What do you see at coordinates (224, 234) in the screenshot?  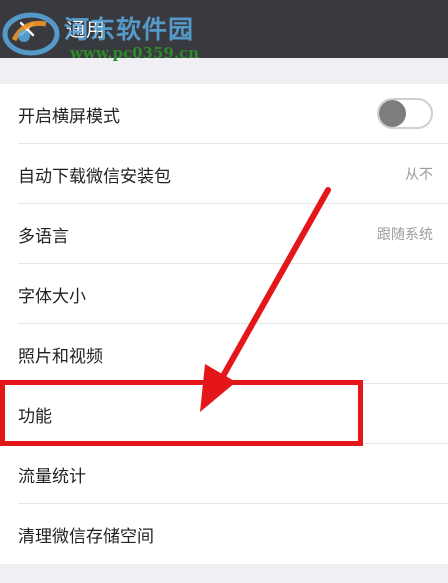 I see `setting-language: 多语言 跟随系统` at bounding box center [224, 234].